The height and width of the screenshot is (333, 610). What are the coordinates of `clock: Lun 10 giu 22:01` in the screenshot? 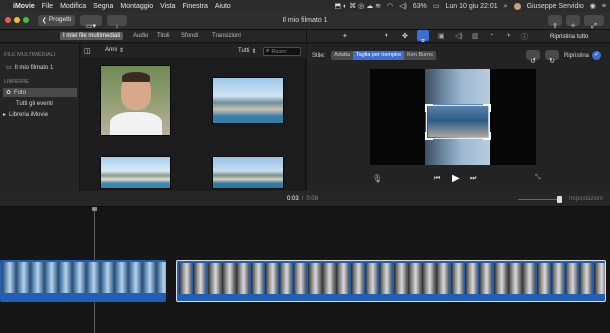 It's located at (472, 6).